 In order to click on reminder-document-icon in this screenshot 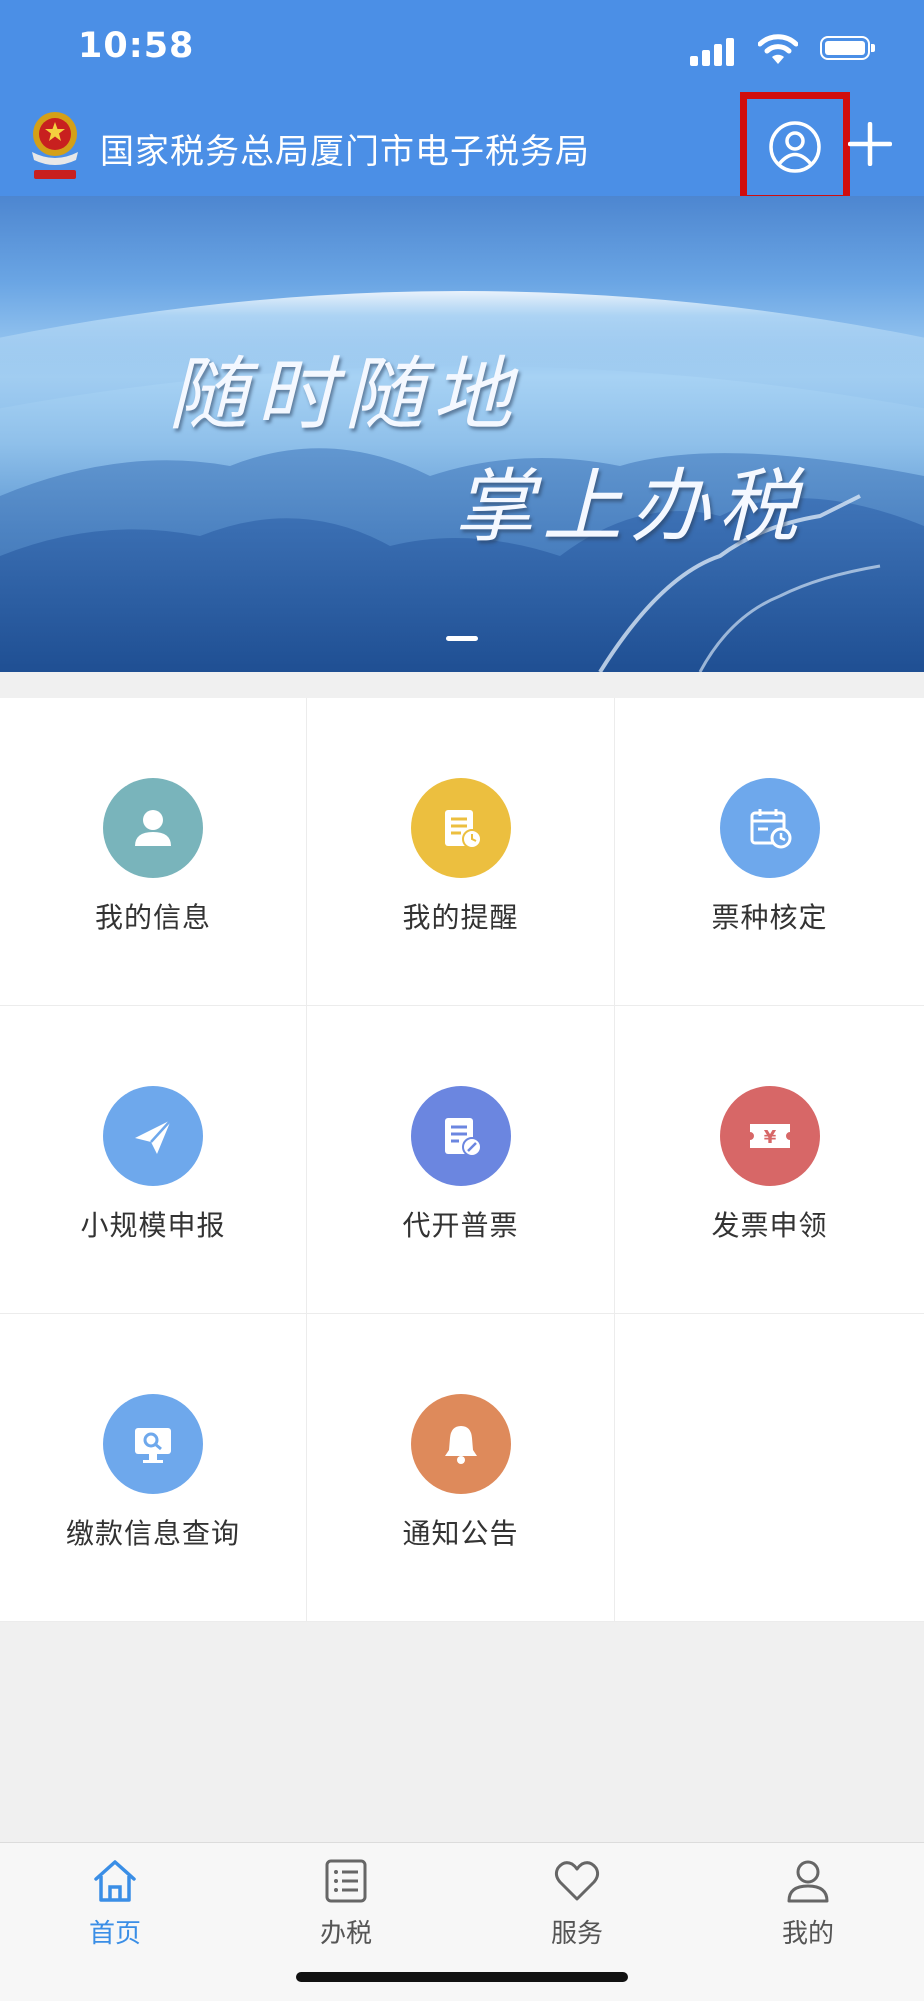, I will do `click(463, 829)`.